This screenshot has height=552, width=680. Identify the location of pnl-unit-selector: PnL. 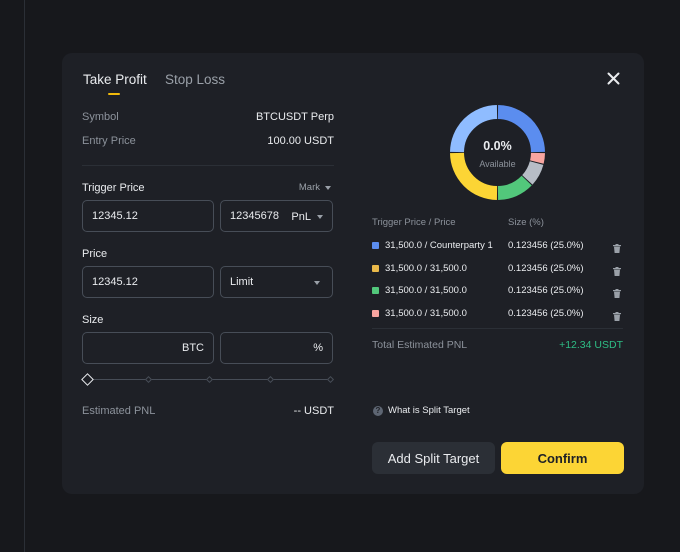
(307, 217).